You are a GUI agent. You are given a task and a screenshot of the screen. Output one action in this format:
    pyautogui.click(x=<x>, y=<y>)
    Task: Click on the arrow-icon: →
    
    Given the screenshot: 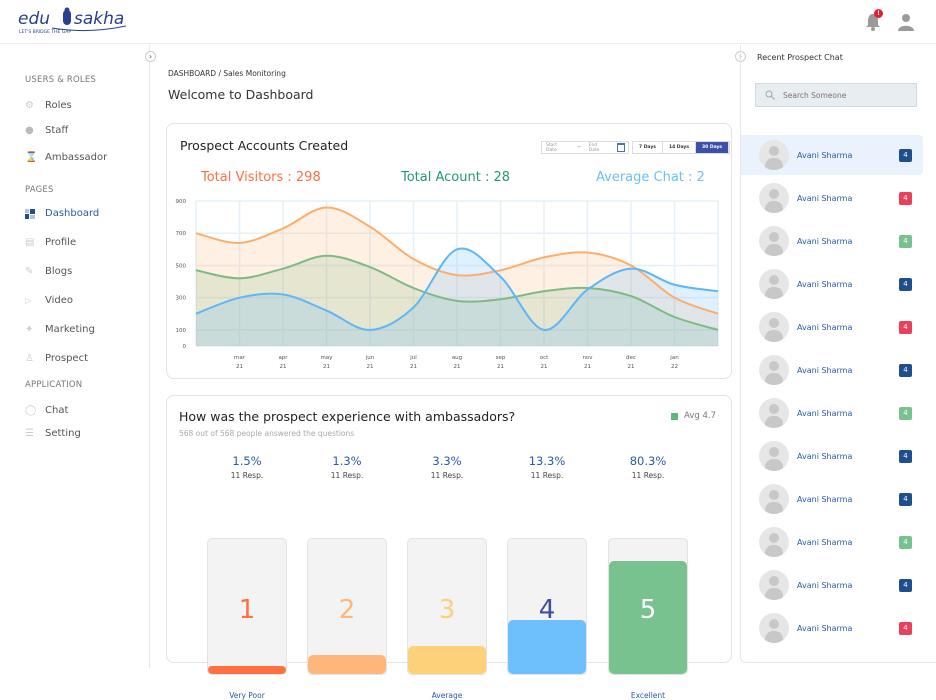 What is the action you would take?
    pyautogui.click(x=578, y=147)
    